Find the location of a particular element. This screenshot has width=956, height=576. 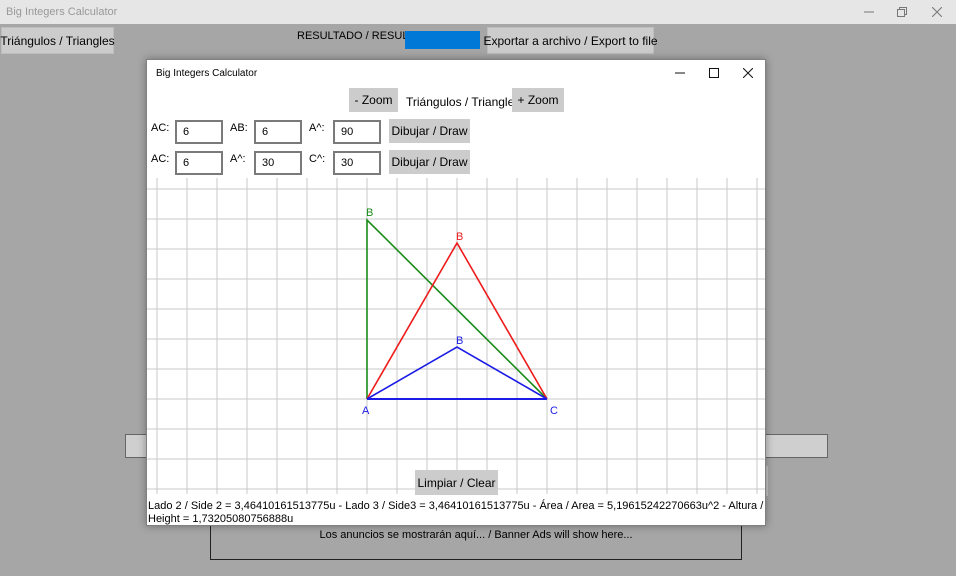

main-minimize-button is located at coordinates (869, 12).